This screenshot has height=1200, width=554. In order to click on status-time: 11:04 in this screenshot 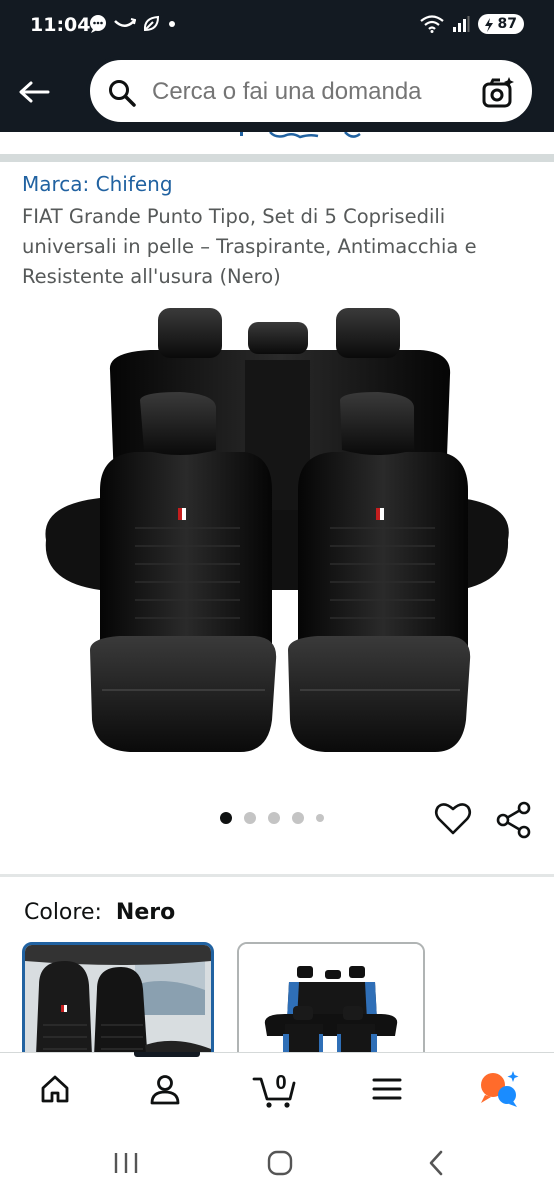, I will do `click(60, 25)`.